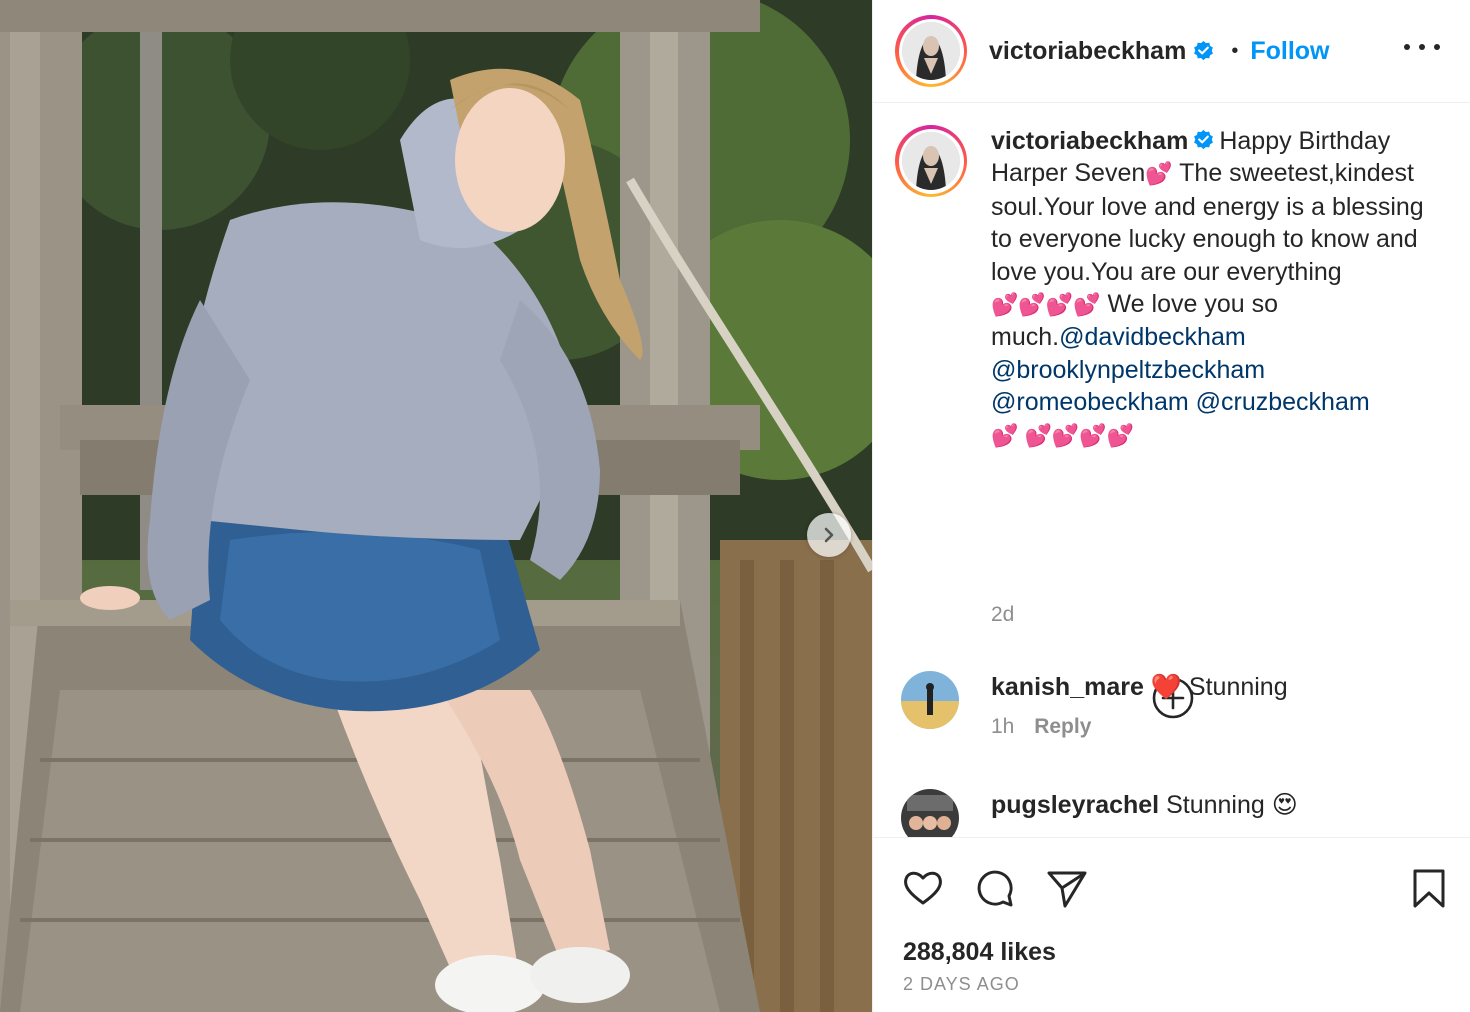 The height and width of the screenshot is (1012, 1470). What do you see at coordinates (1166, 687) in the screenshot?
I see `red-heart-emoji-icon: ❤️` at bounding box center [1166, 687].